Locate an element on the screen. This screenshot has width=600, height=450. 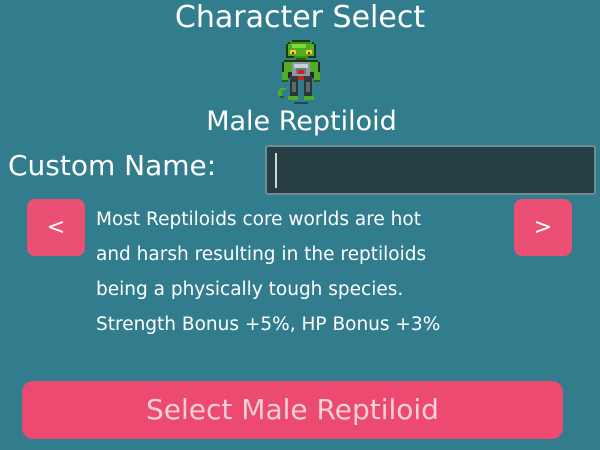
previous-species-button: < is located at coordinates (56, 227).